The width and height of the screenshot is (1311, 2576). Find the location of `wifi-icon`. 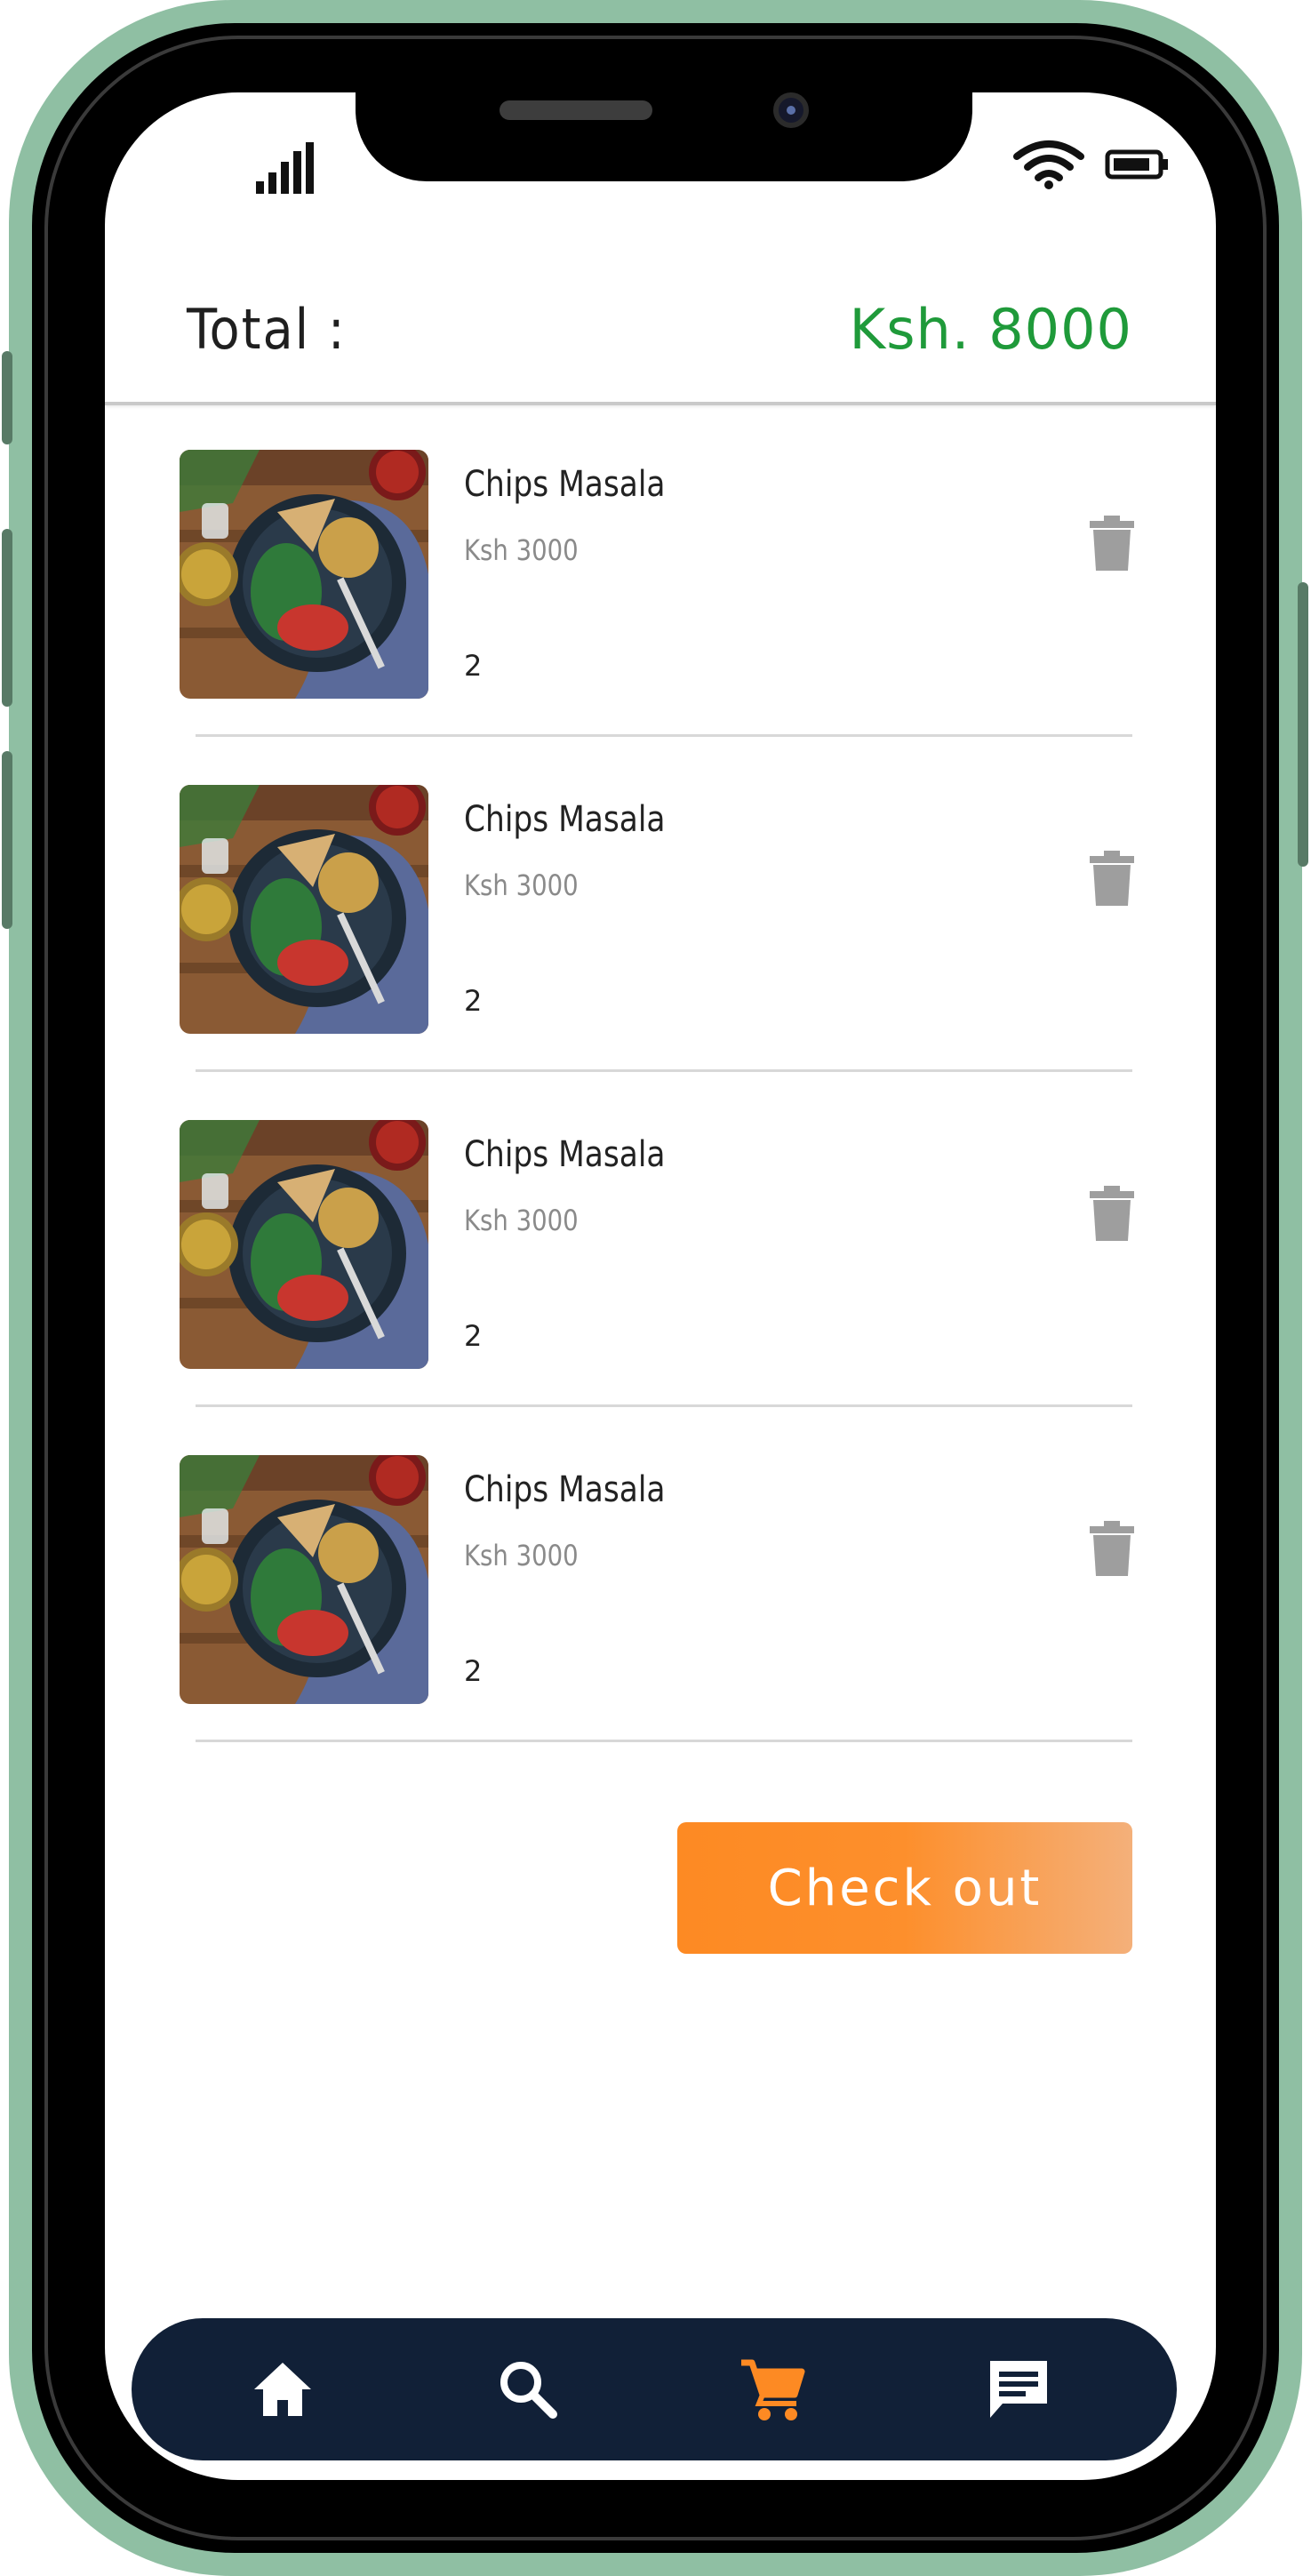

wifi-icon is located at coordinates (1048, 164).